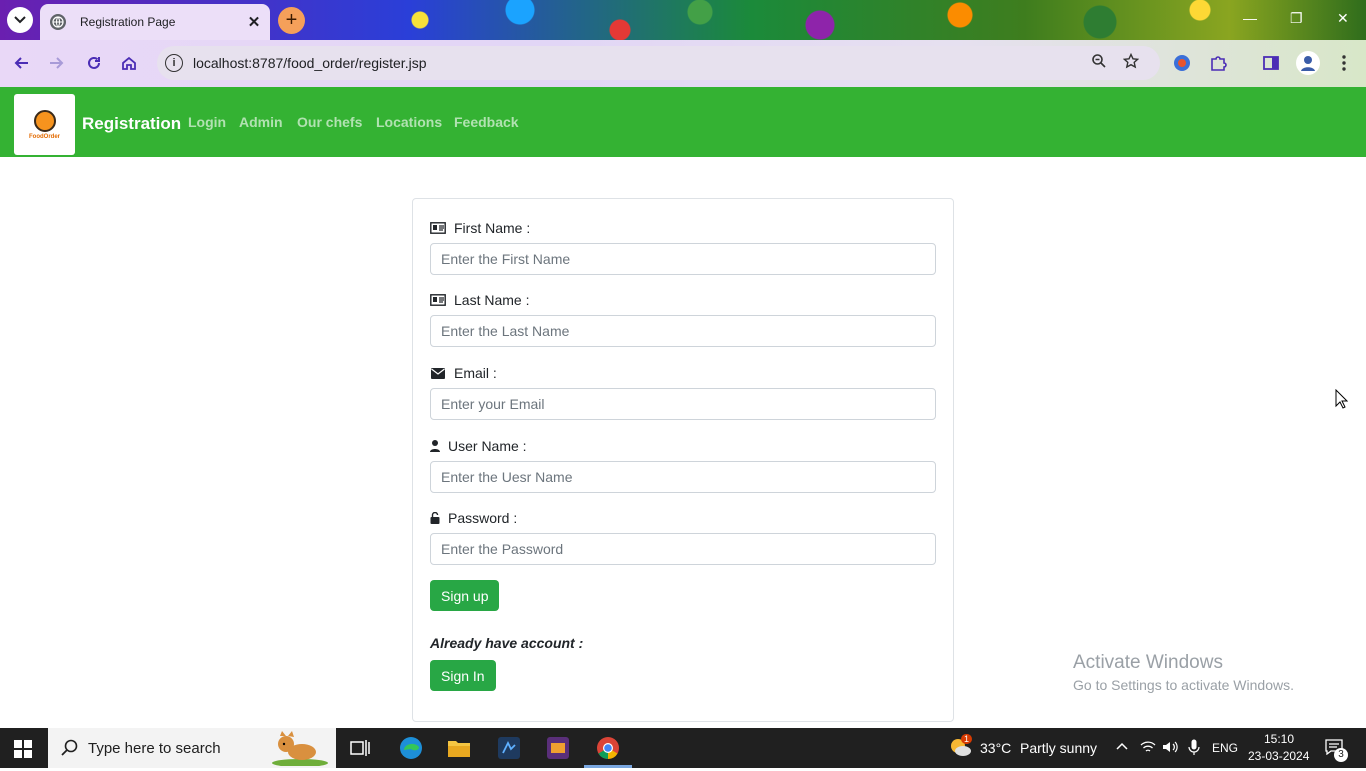 The image size is (1366, 771). Describe the element at coordinates (1250, 18) in the screenshot. I see `minimize-icon: —` at that location.